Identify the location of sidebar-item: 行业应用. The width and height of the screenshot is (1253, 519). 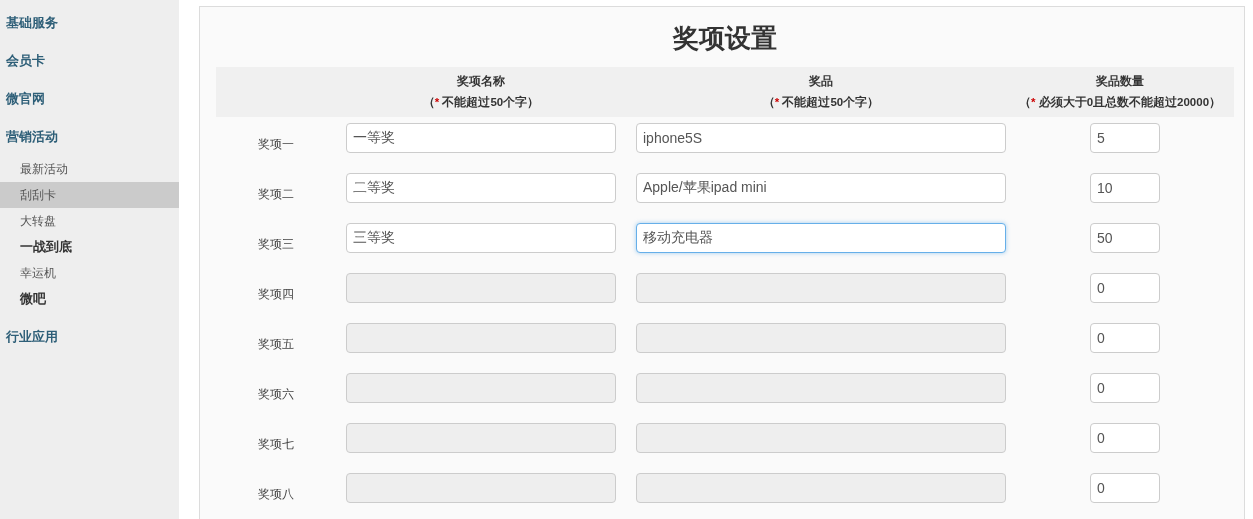
(89, 337).